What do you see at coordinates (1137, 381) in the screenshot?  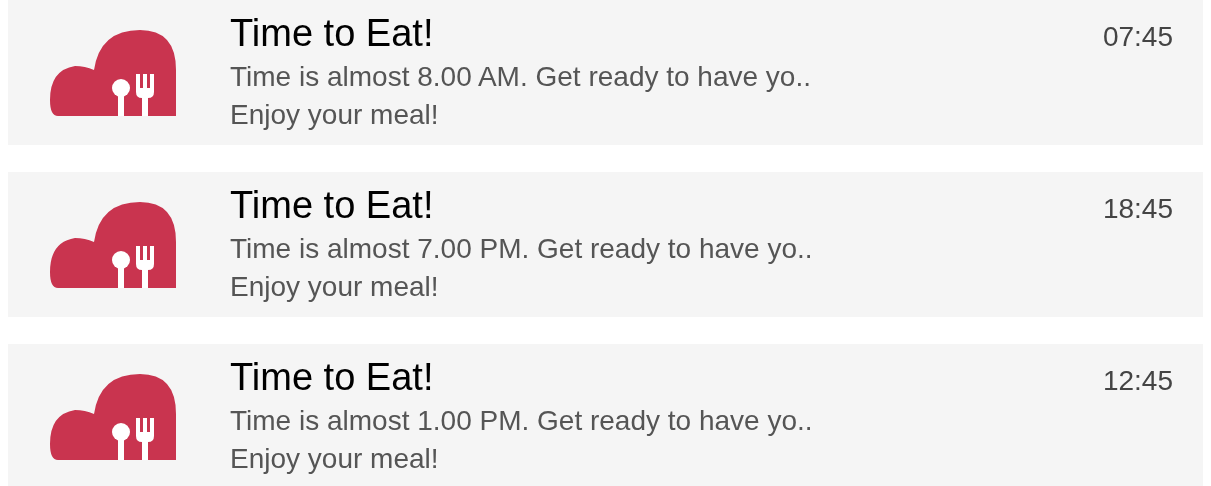 I see `notification-time: 12:45` at bounding box center [1137, 381].